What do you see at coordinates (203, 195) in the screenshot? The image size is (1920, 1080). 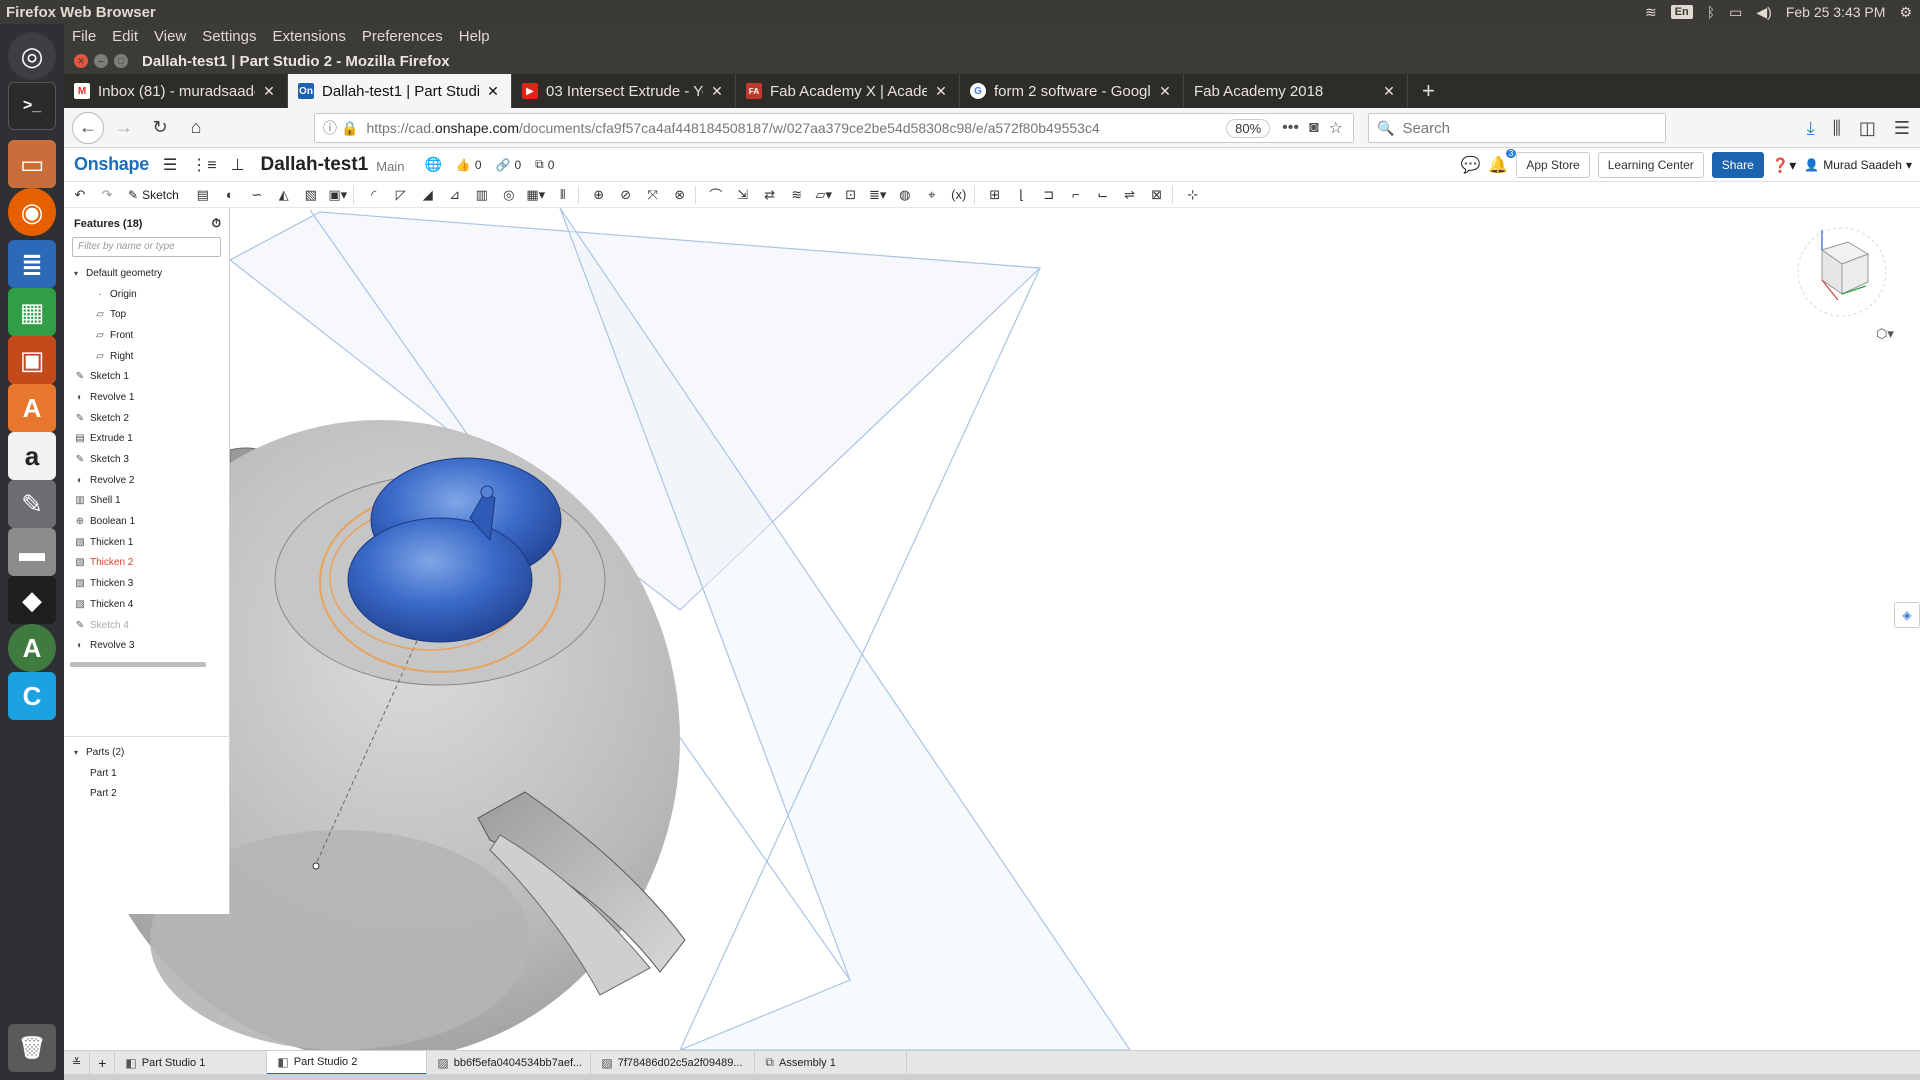 I see `extrude-icon: ▤` at bounding box center [203, 195].